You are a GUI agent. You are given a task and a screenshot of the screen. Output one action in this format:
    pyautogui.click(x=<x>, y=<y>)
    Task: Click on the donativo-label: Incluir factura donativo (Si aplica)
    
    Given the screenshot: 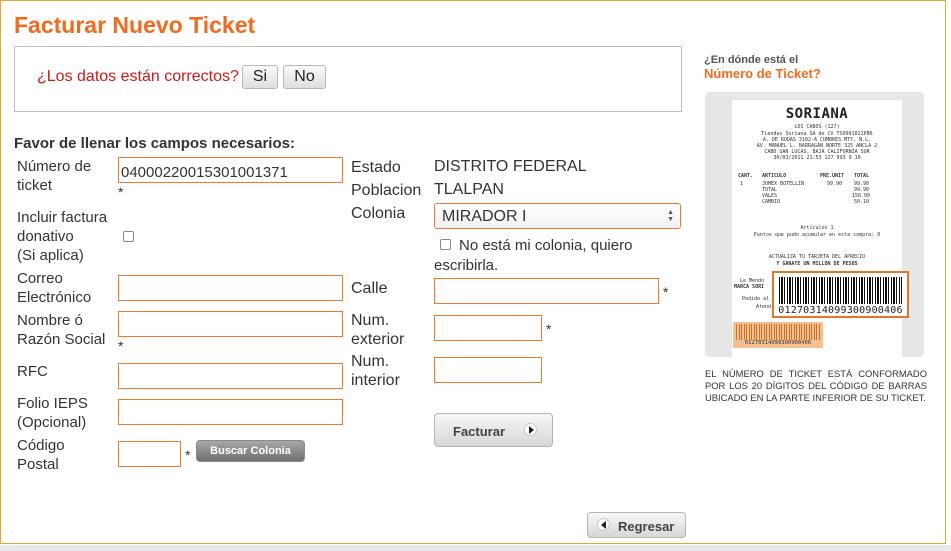 What is the action you would take?
    pyautogui.click(x=62, y=236)
    